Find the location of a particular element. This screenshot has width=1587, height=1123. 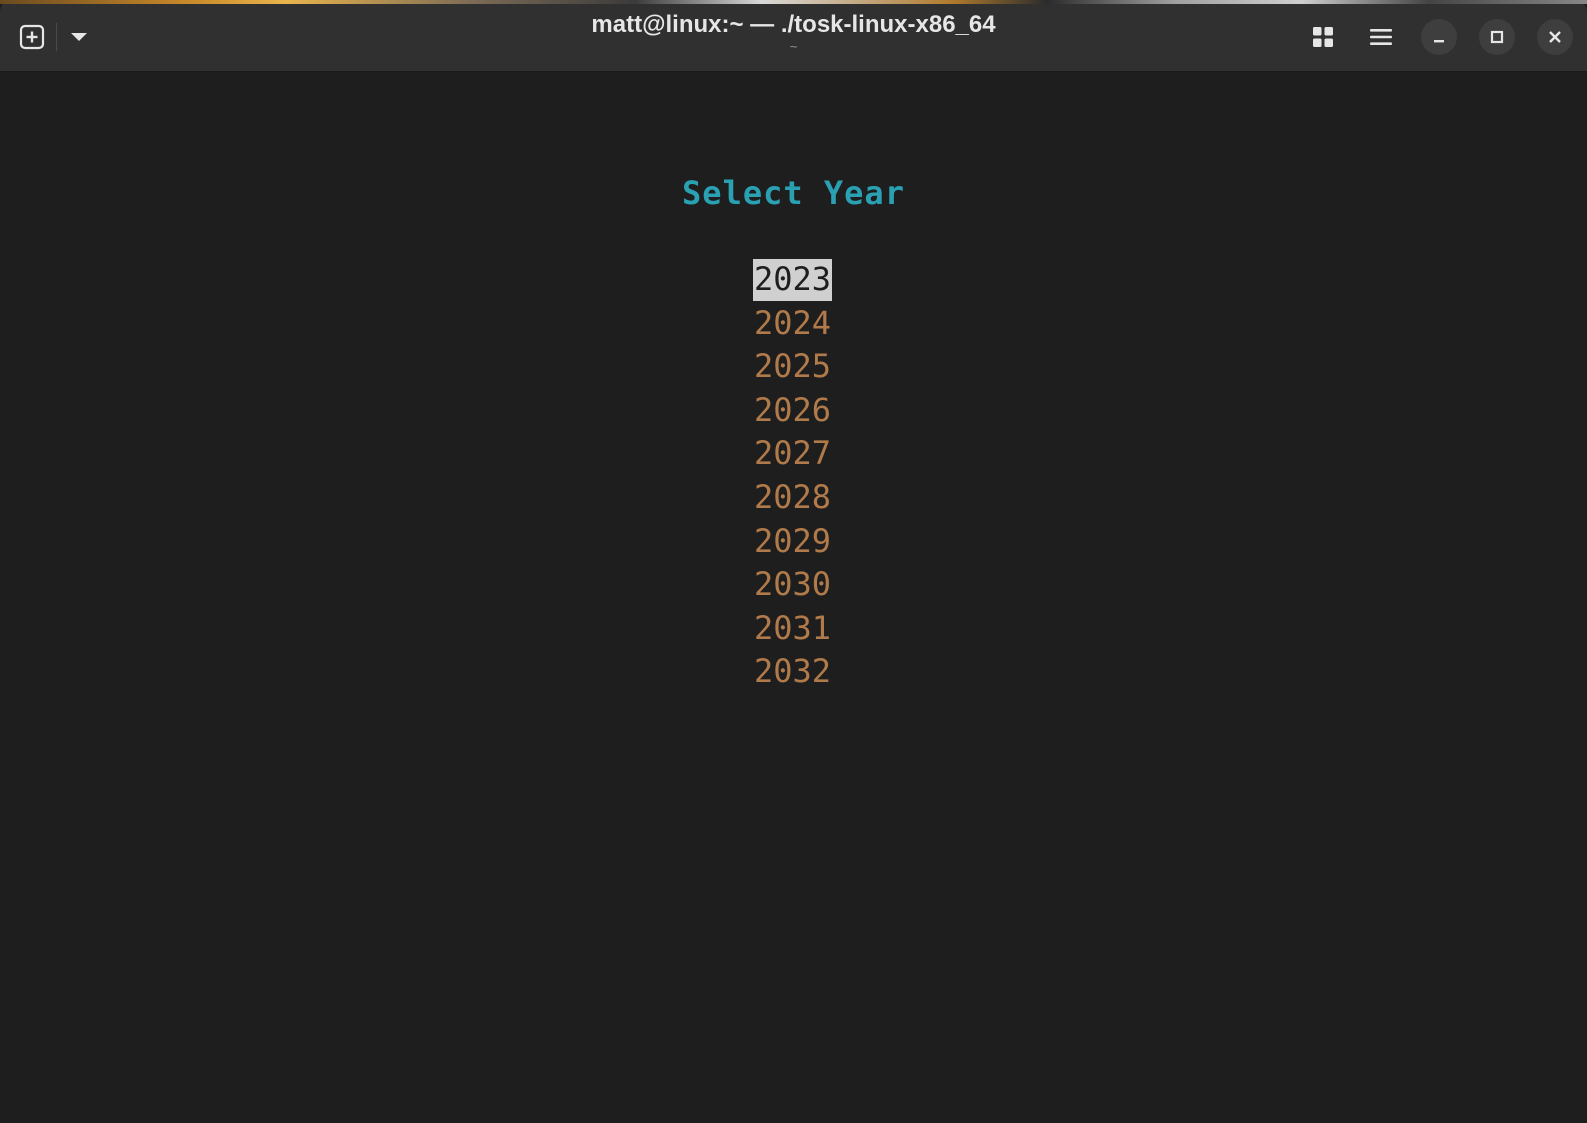

hamburger-menu-icon is located at coordinates (1381, 37).